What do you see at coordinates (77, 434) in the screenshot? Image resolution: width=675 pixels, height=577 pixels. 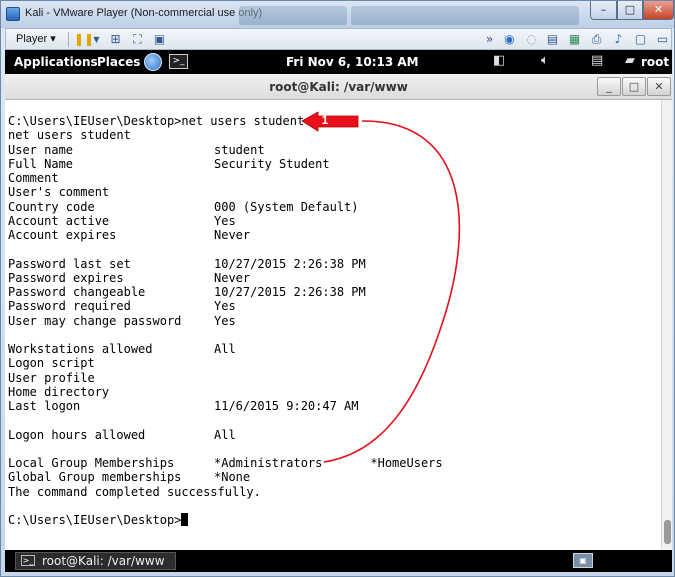 I see `row-key: Logon hours allowed` at bounding box center [77, 434].